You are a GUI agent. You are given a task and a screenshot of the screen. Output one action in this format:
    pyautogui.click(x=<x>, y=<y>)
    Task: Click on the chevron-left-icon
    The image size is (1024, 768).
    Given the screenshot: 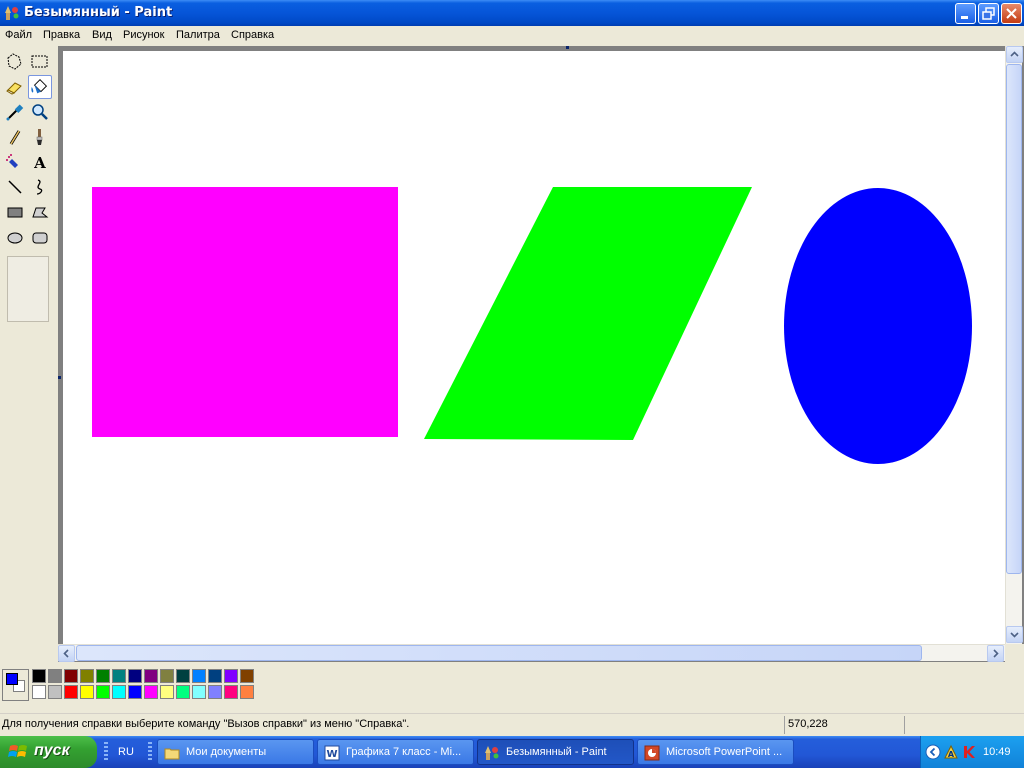 What is the action you would take?
    pyautogui.click(x=66, y=653)
    